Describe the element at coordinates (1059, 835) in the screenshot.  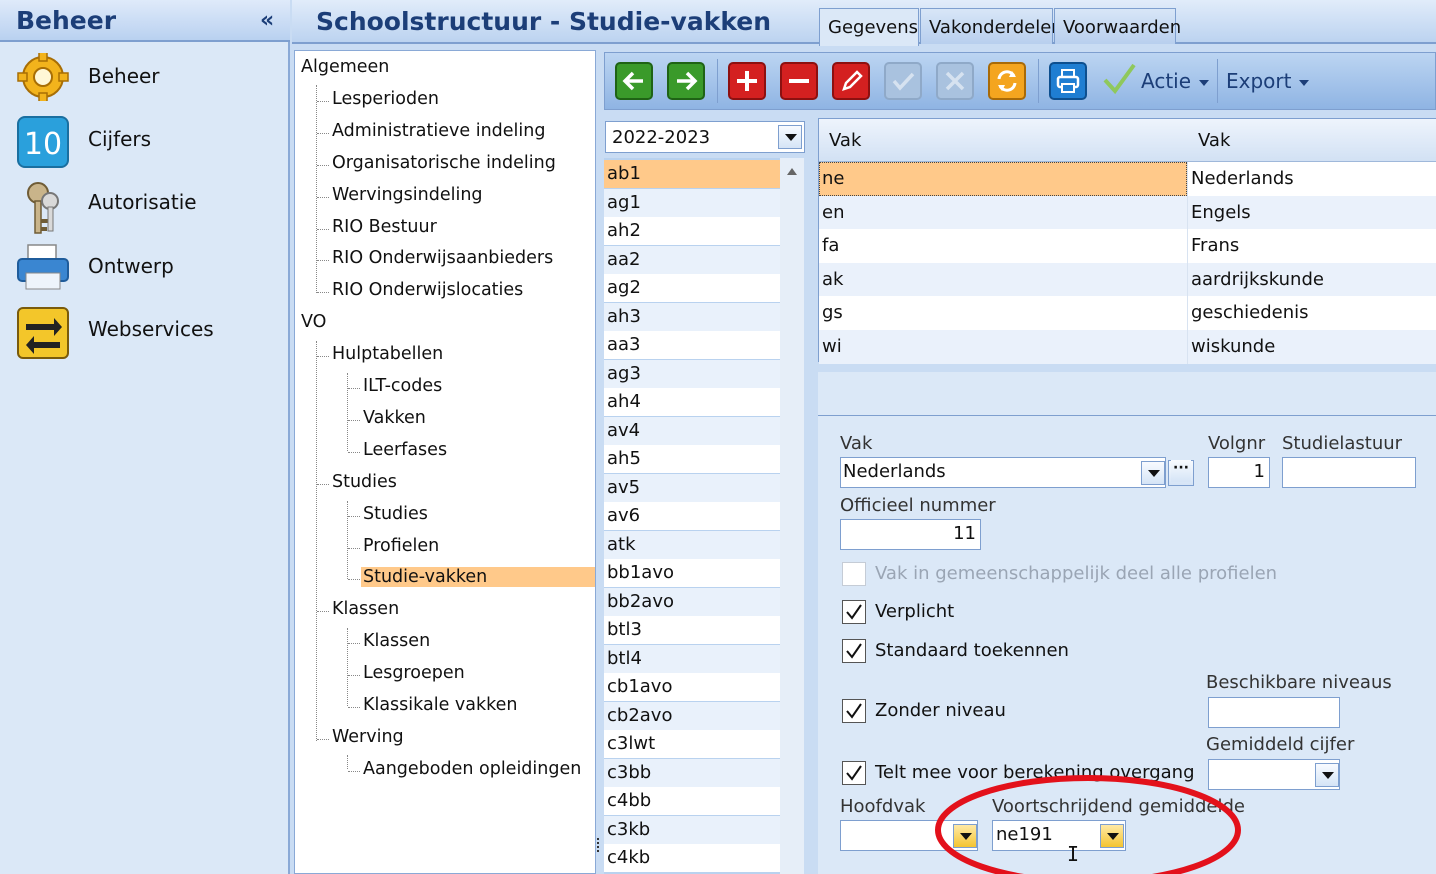
I see `voortschrijdend-gemiddelde-select: ne191` at that location.